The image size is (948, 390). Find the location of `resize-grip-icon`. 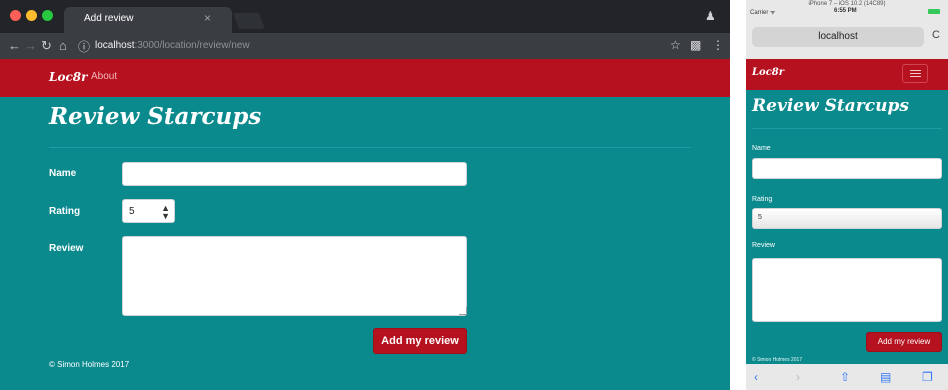

resize-grip-icon is located at coordinates (463, 311).